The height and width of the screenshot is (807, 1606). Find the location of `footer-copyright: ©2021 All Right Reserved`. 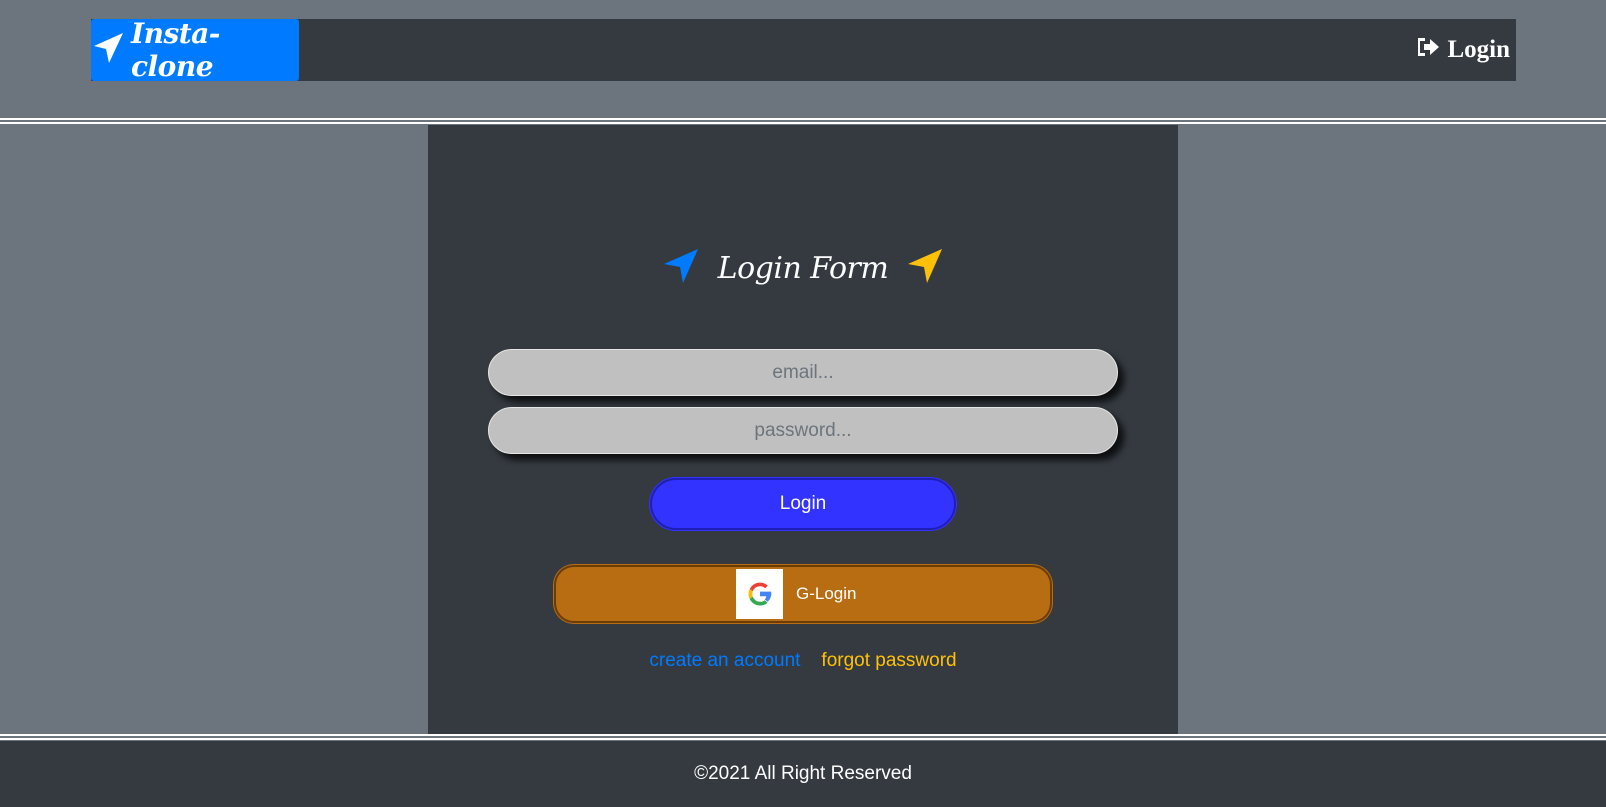

footer-copyright: ©2021 All Right Reserved is located at coordinates (803, 773).